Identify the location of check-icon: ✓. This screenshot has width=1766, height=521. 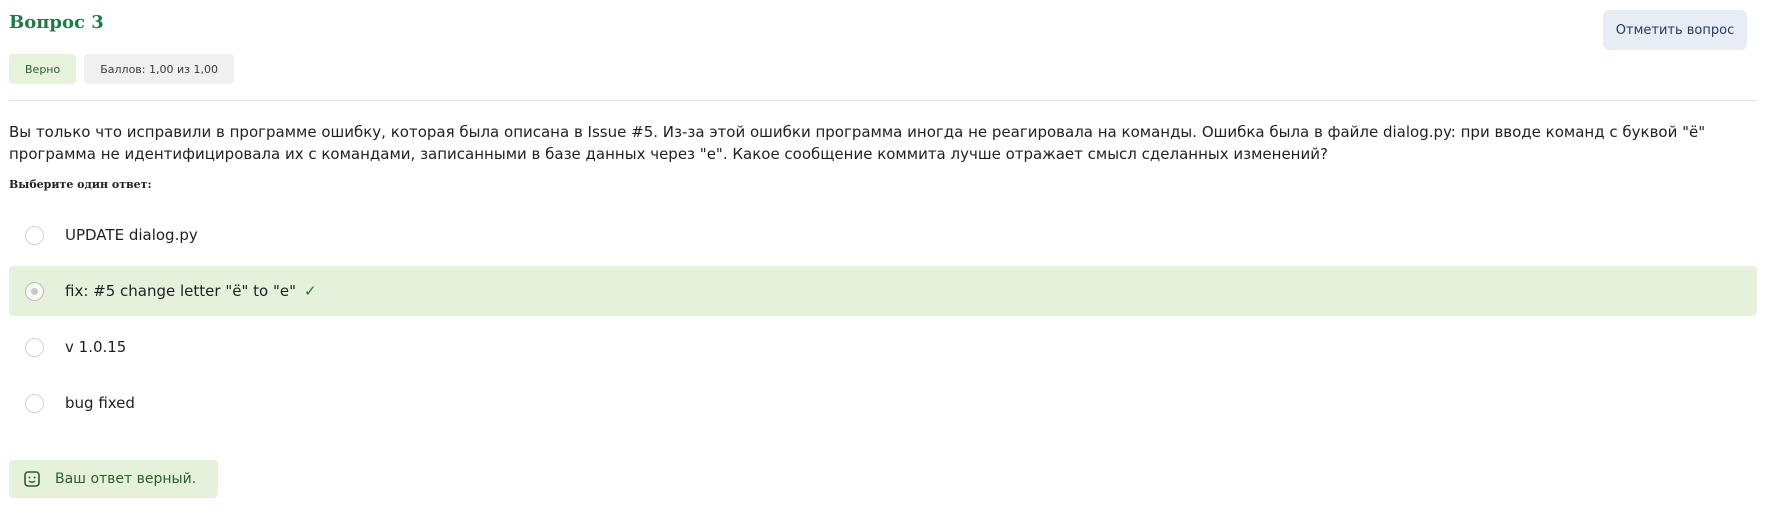
(310, 291).